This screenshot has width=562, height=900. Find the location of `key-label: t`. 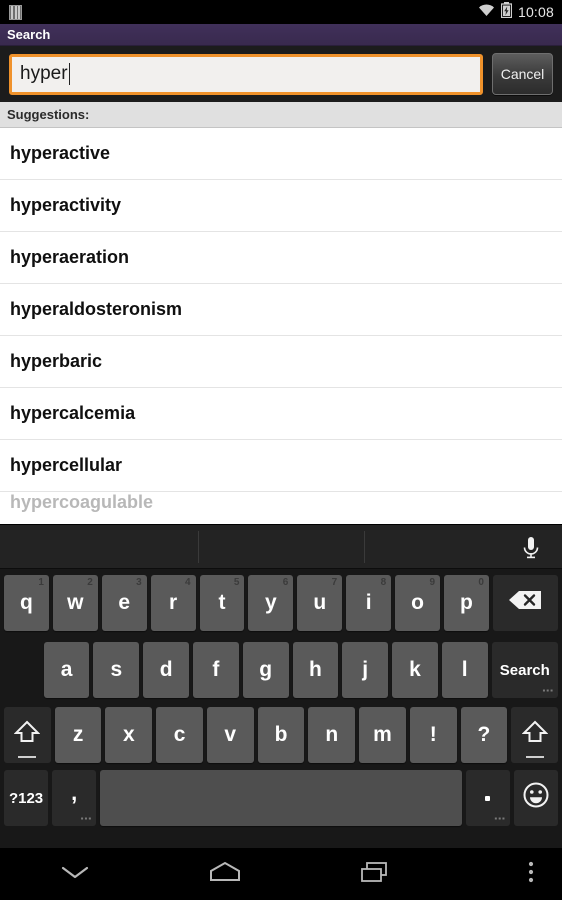

key-label: t is located at coordinates (222, 602).